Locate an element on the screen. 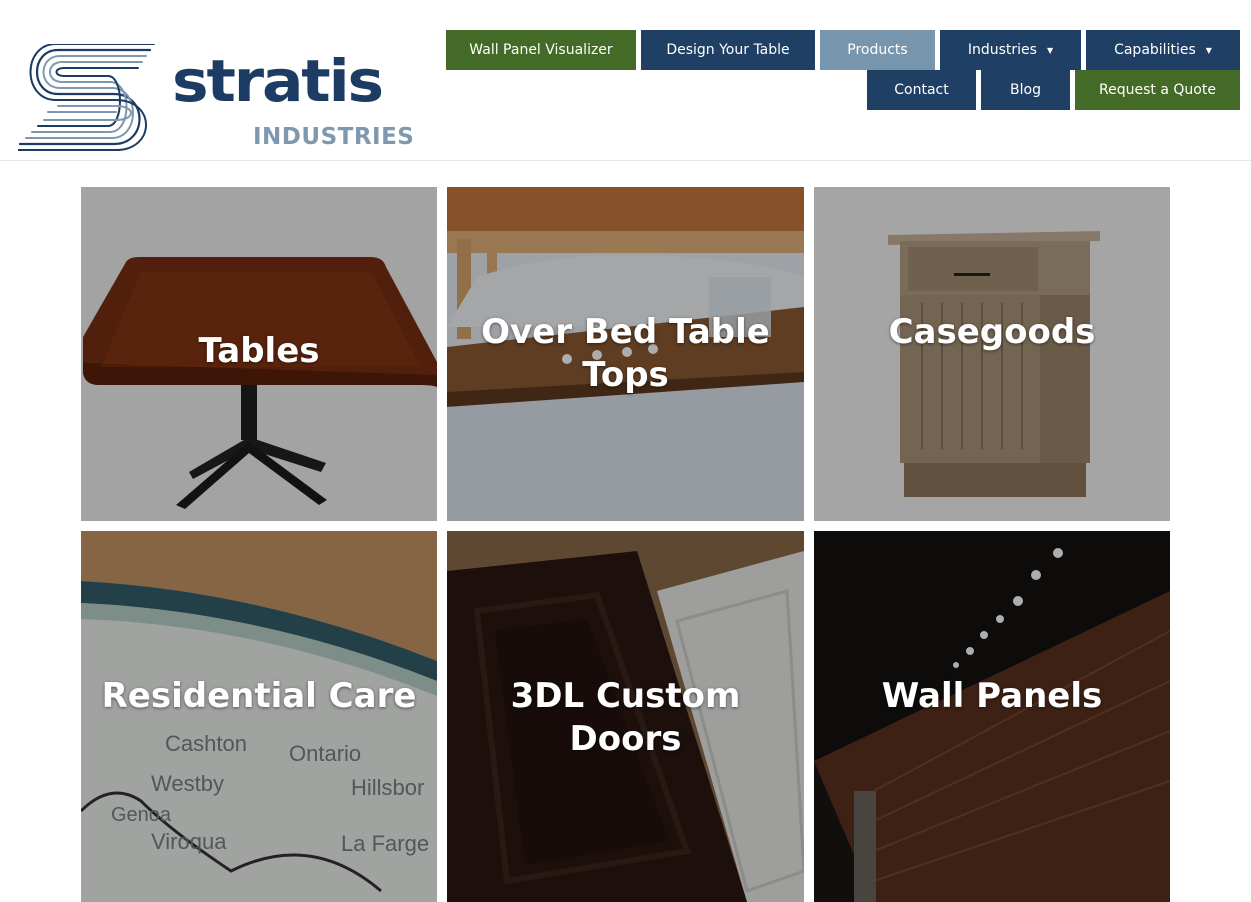 This screenshot has height=902, width=1251. product-tile-3dl-custom-doors: 3DL Custom Doors is located at coordinates (625, 716).